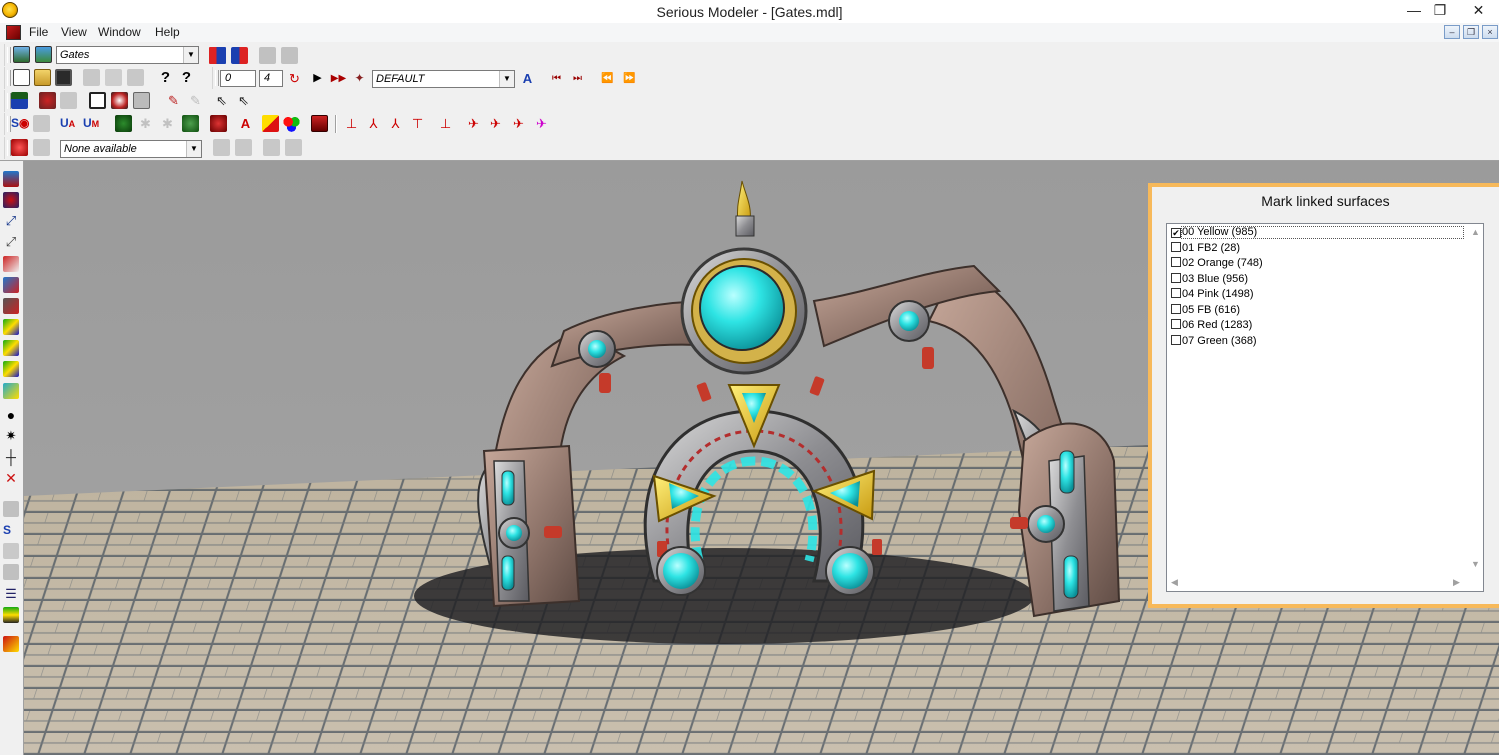  I want to click on model-select: Gates ▼, so click(127, 55).